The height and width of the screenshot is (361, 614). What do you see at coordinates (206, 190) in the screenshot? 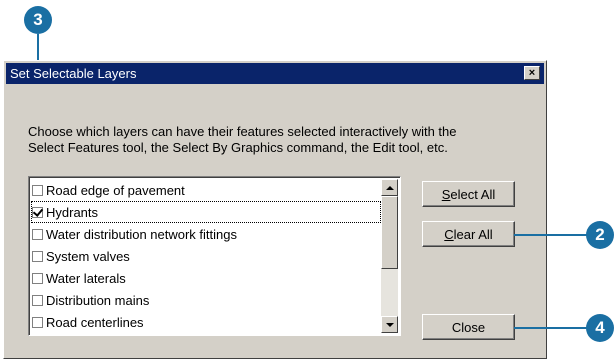
I see `list-item: Road edge of pavement` at bounding box center [206, 190].